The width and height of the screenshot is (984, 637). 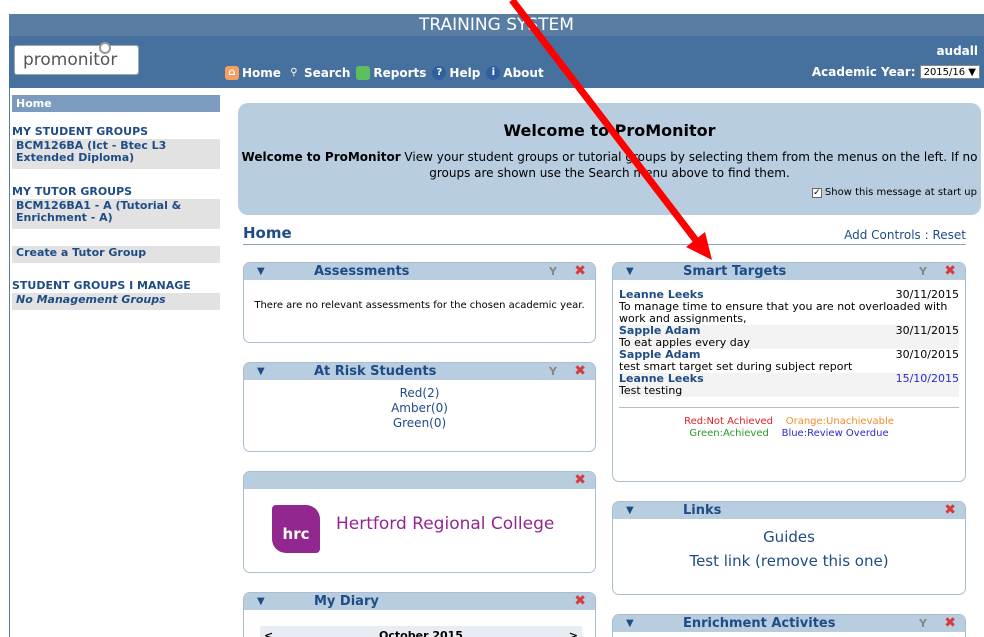 What do you see at coordinates (789, 561) in the screenshot?
I see `link-test: Test link (remove this one)` at bounding box center [789, 561].